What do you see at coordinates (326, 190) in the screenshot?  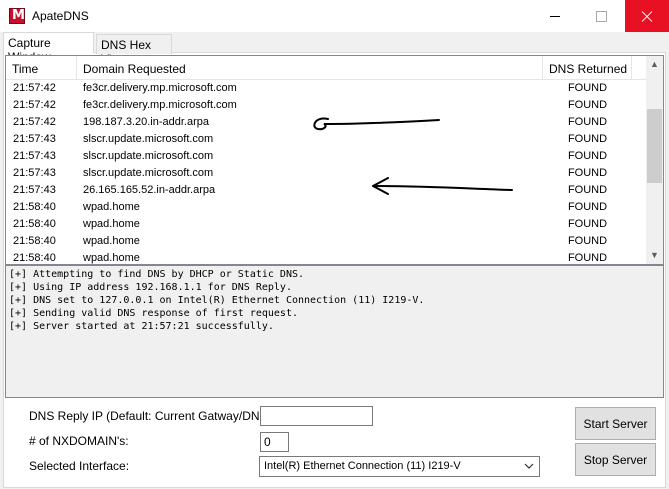 I see `table-row: 21:57:43 26.165.165.52.in-addr.arpa FOUND` at bounding box center [326, 190].